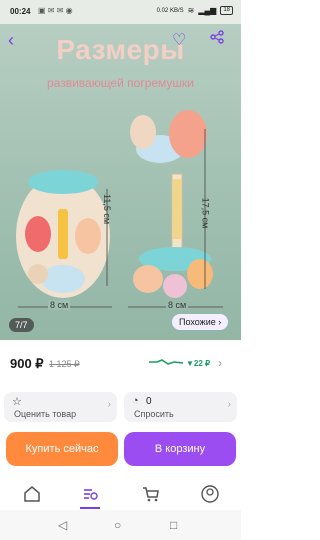  I want to click on gallery-title: Размеры, so click(120, 49).